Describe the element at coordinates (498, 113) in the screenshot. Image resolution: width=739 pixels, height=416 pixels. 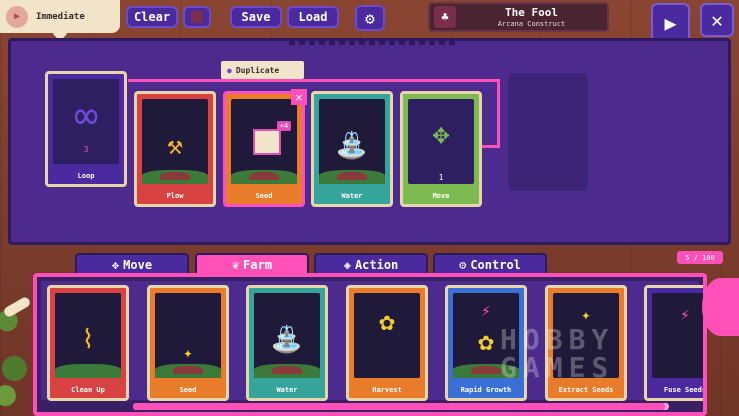
I see `loop-wire-right` at that location.